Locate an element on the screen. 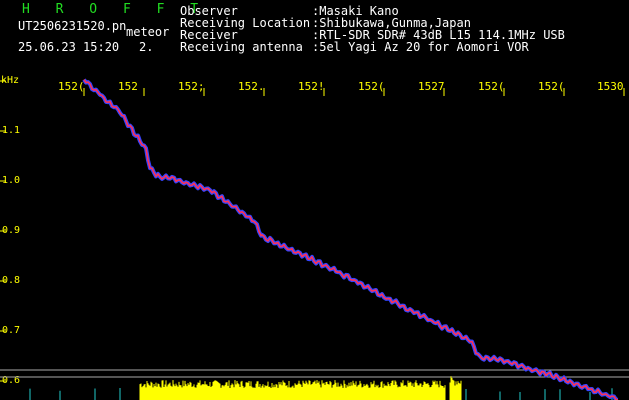  time-tick-marks is located at coordinates (354, 92).